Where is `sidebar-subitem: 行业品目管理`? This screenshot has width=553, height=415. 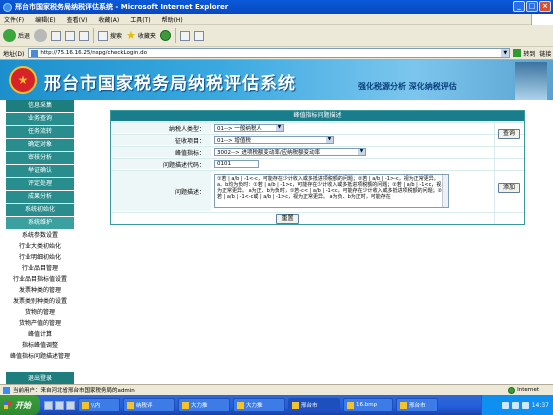
sidebar-subitem: 行业品目管理 is located at coordinates (40, 268).